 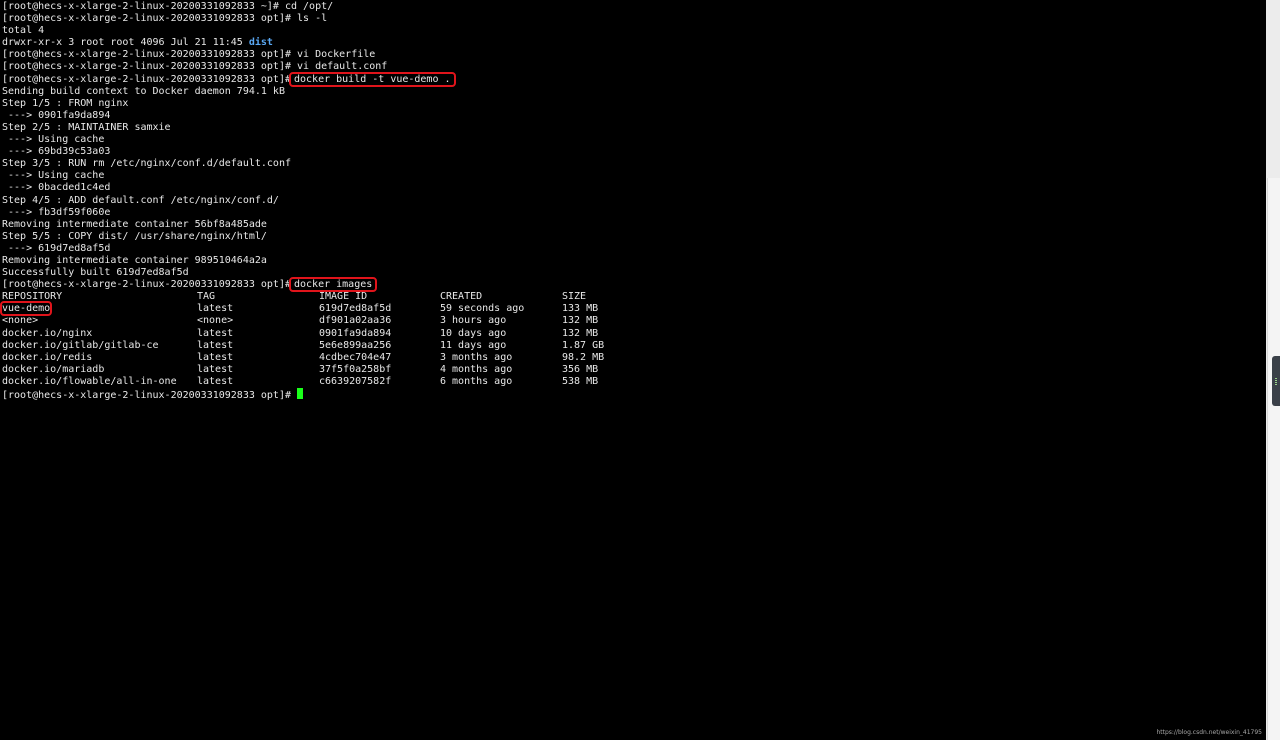 I want to click on side-panel-handle, so click(x=1276, y=381).